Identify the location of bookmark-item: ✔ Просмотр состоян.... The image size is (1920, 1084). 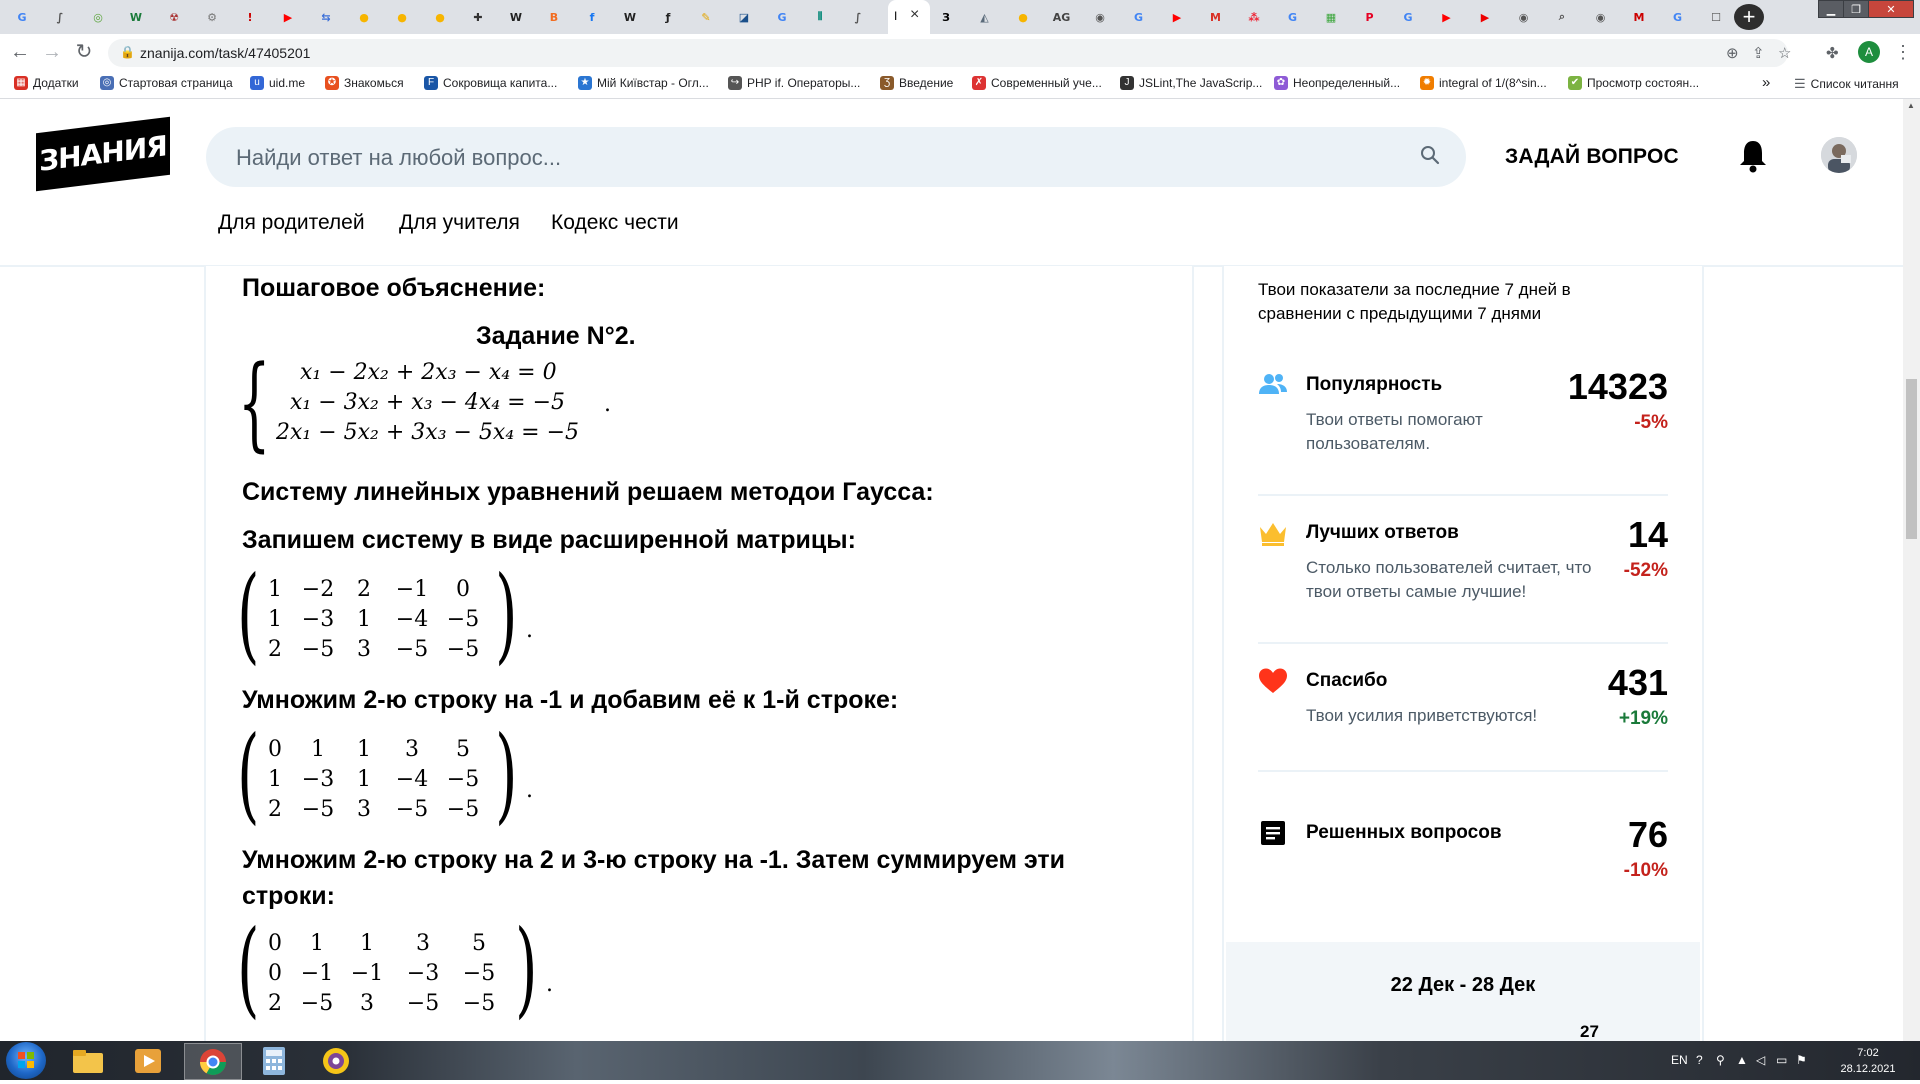
(1633, 83).